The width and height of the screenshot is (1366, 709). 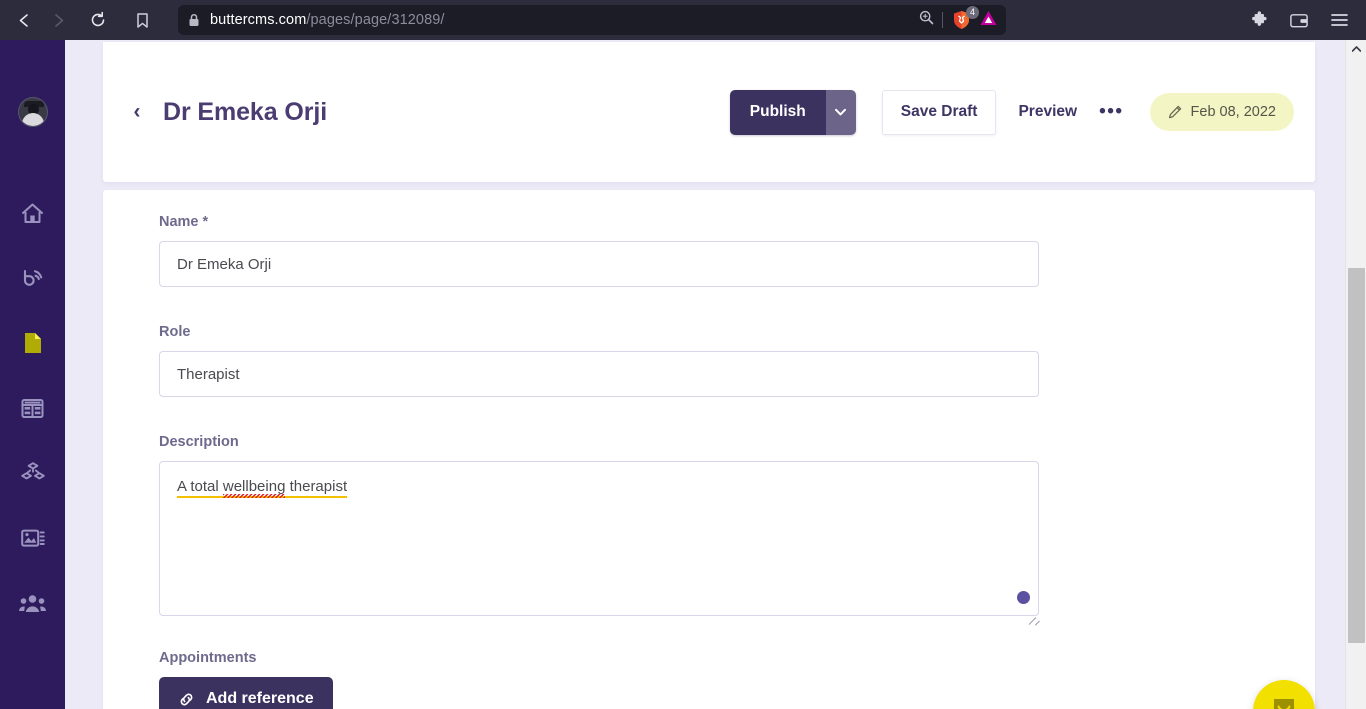 What do you see at coordinates (939, 112) in the screenshot?
I see `save-draft-button: Save Draft` at bounding box center [939, 112].